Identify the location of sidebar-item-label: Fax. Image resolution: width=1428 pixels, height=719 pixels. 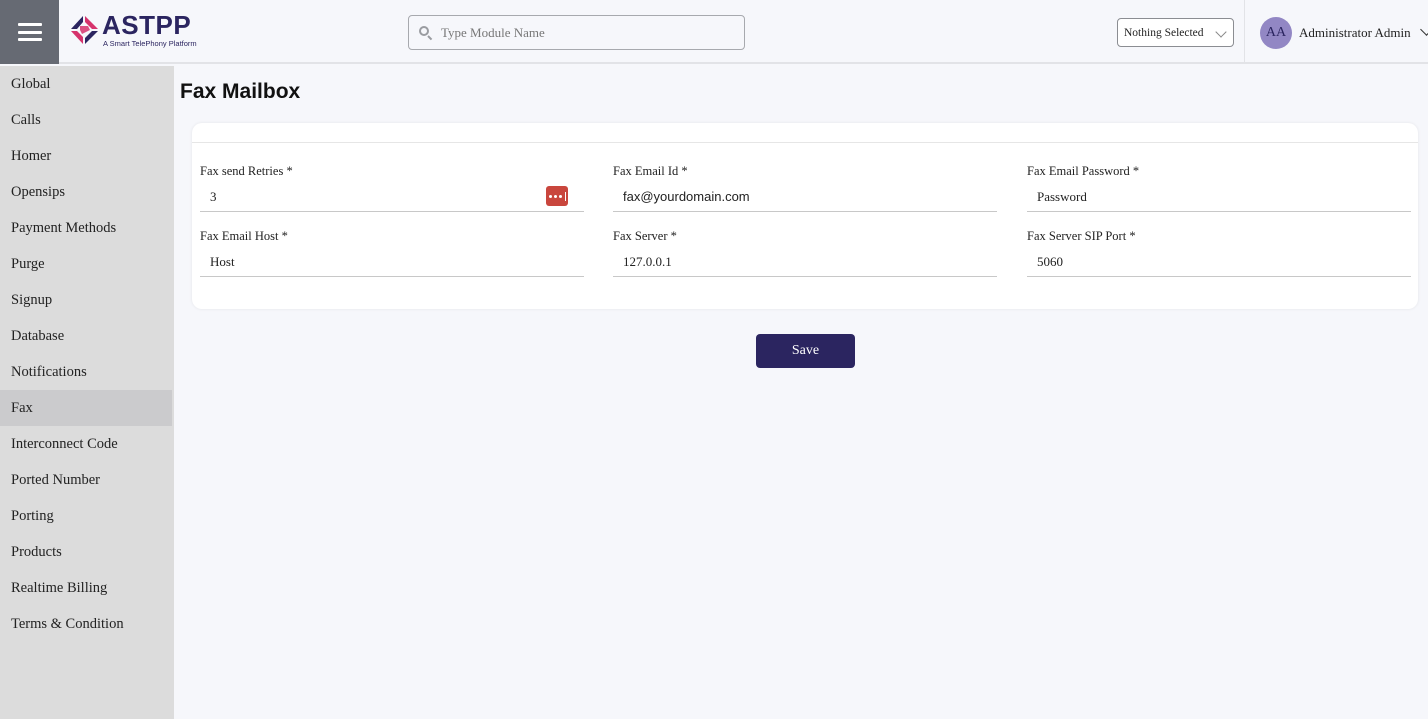
(22, 407).